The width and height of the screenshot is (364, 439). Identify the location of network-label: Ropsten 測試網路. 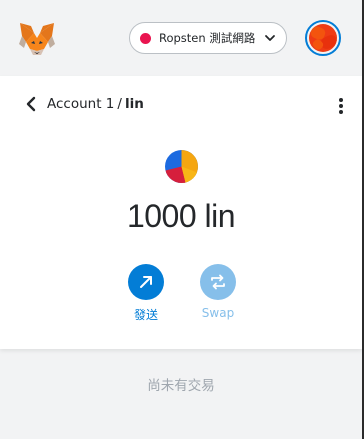
(207, 38).